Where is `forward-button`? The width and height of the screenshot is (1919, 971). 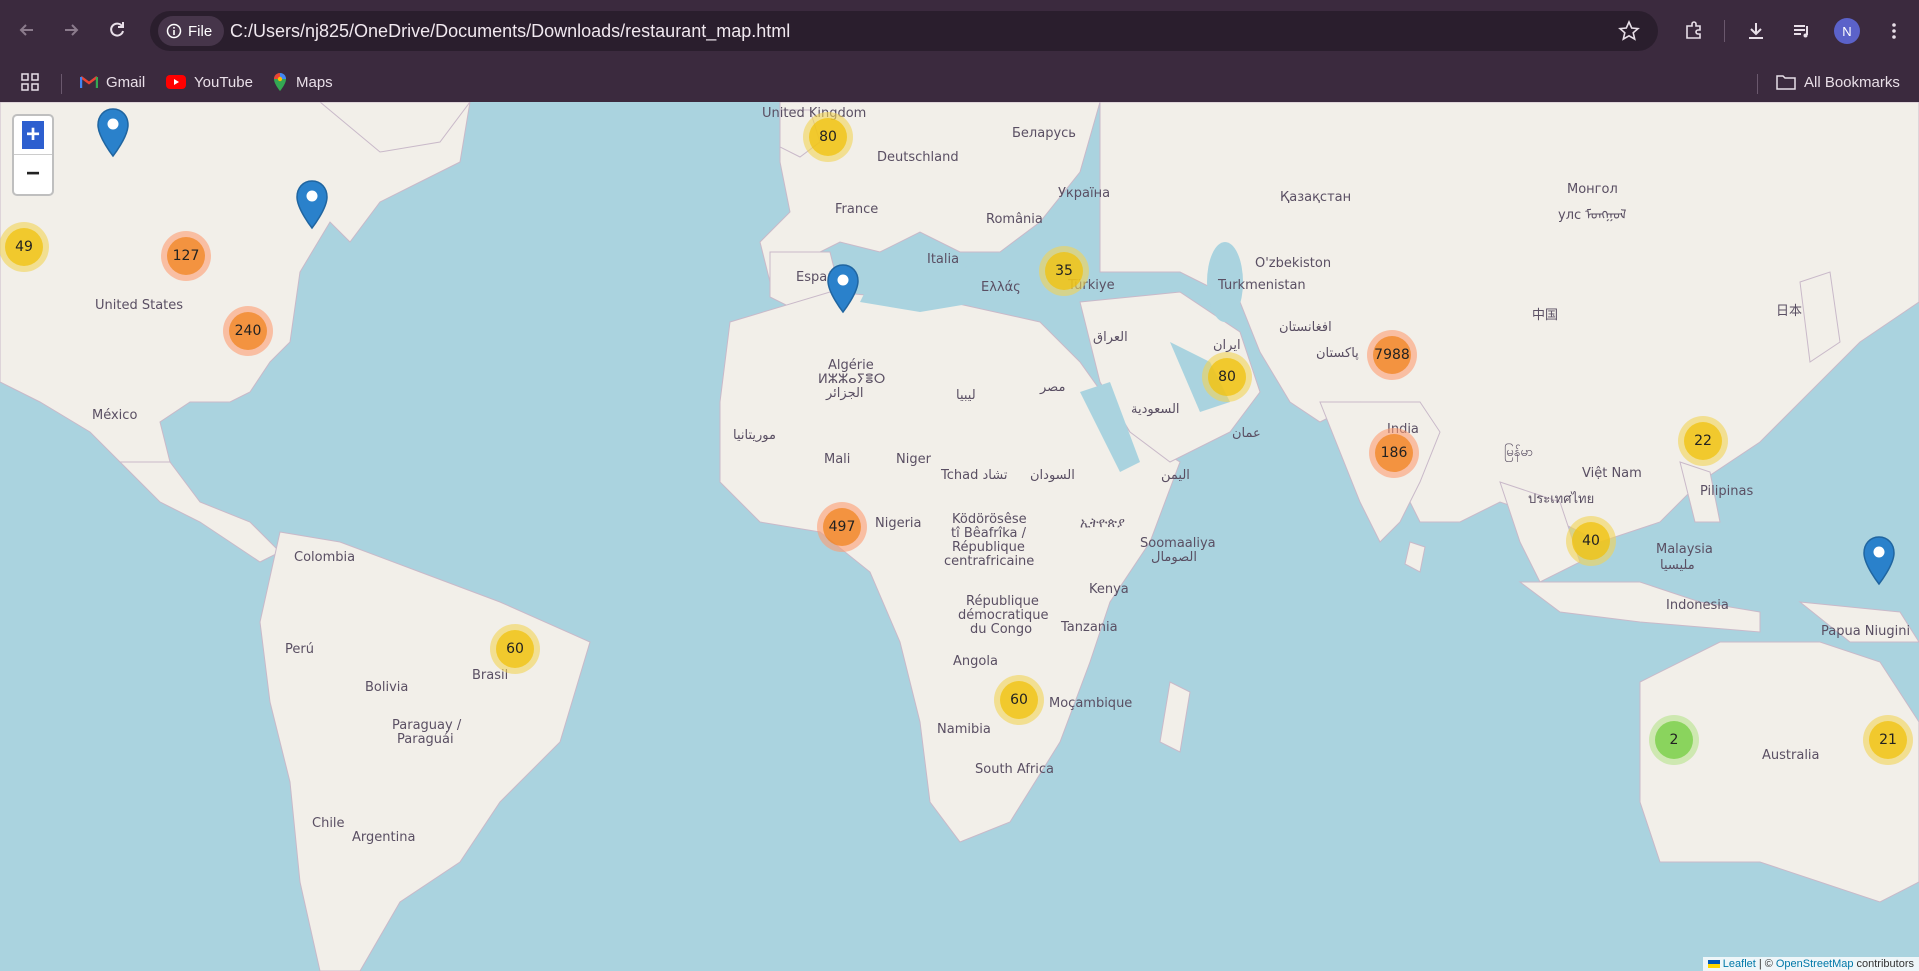
forward-button is located at coordinates (71, 30).